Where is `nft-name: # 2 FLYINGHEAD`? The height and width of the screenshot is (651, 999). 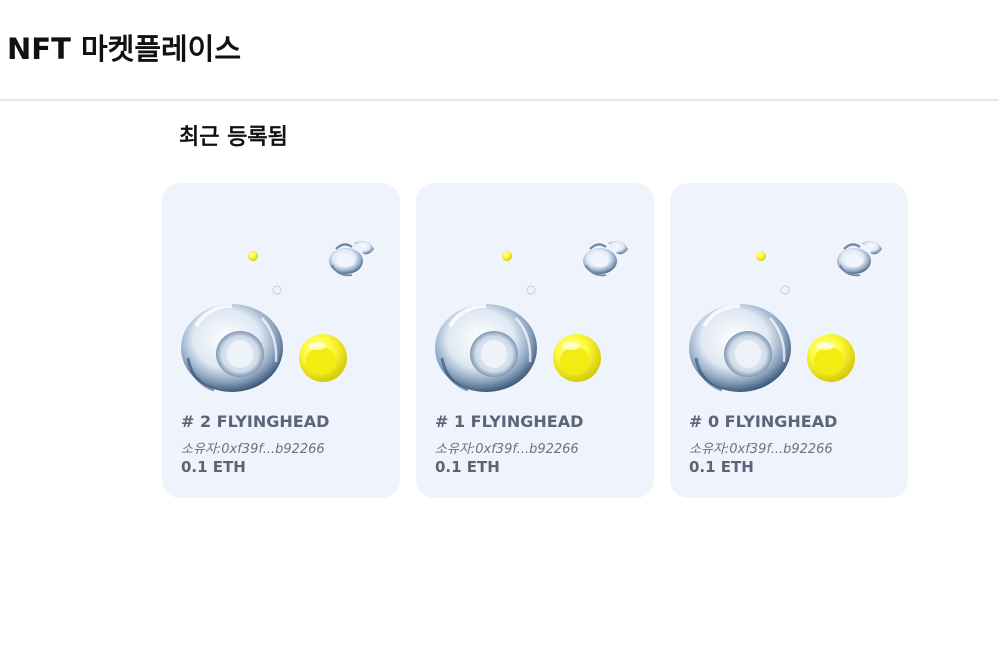 nft-name: # 2 FLYINGHEAD is located at coordinates (255, 421).